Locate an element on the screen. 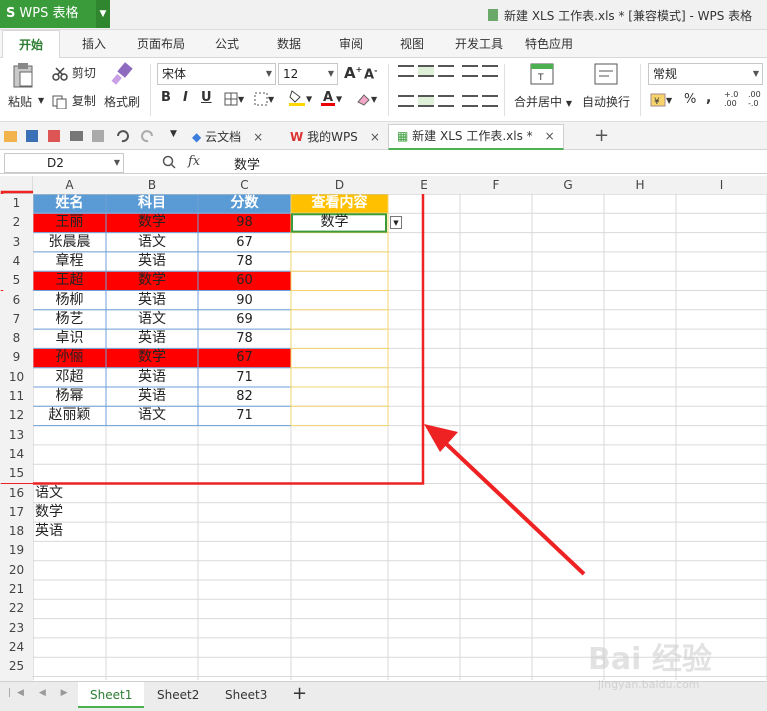 This screenshot has width=767, height=711. italic-icon: I is located at coordinates (185, 97).